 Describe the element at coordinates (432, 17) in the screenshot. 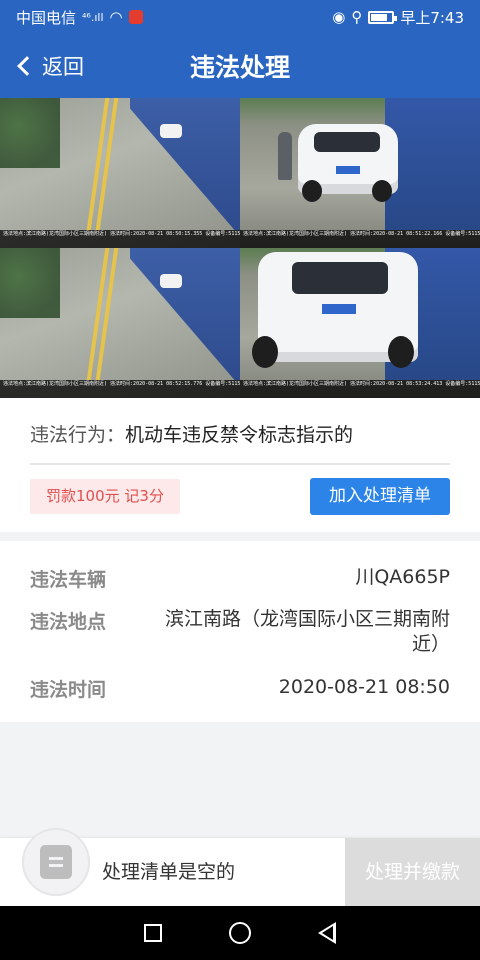

I see `clock: 早上7:43` at that location.